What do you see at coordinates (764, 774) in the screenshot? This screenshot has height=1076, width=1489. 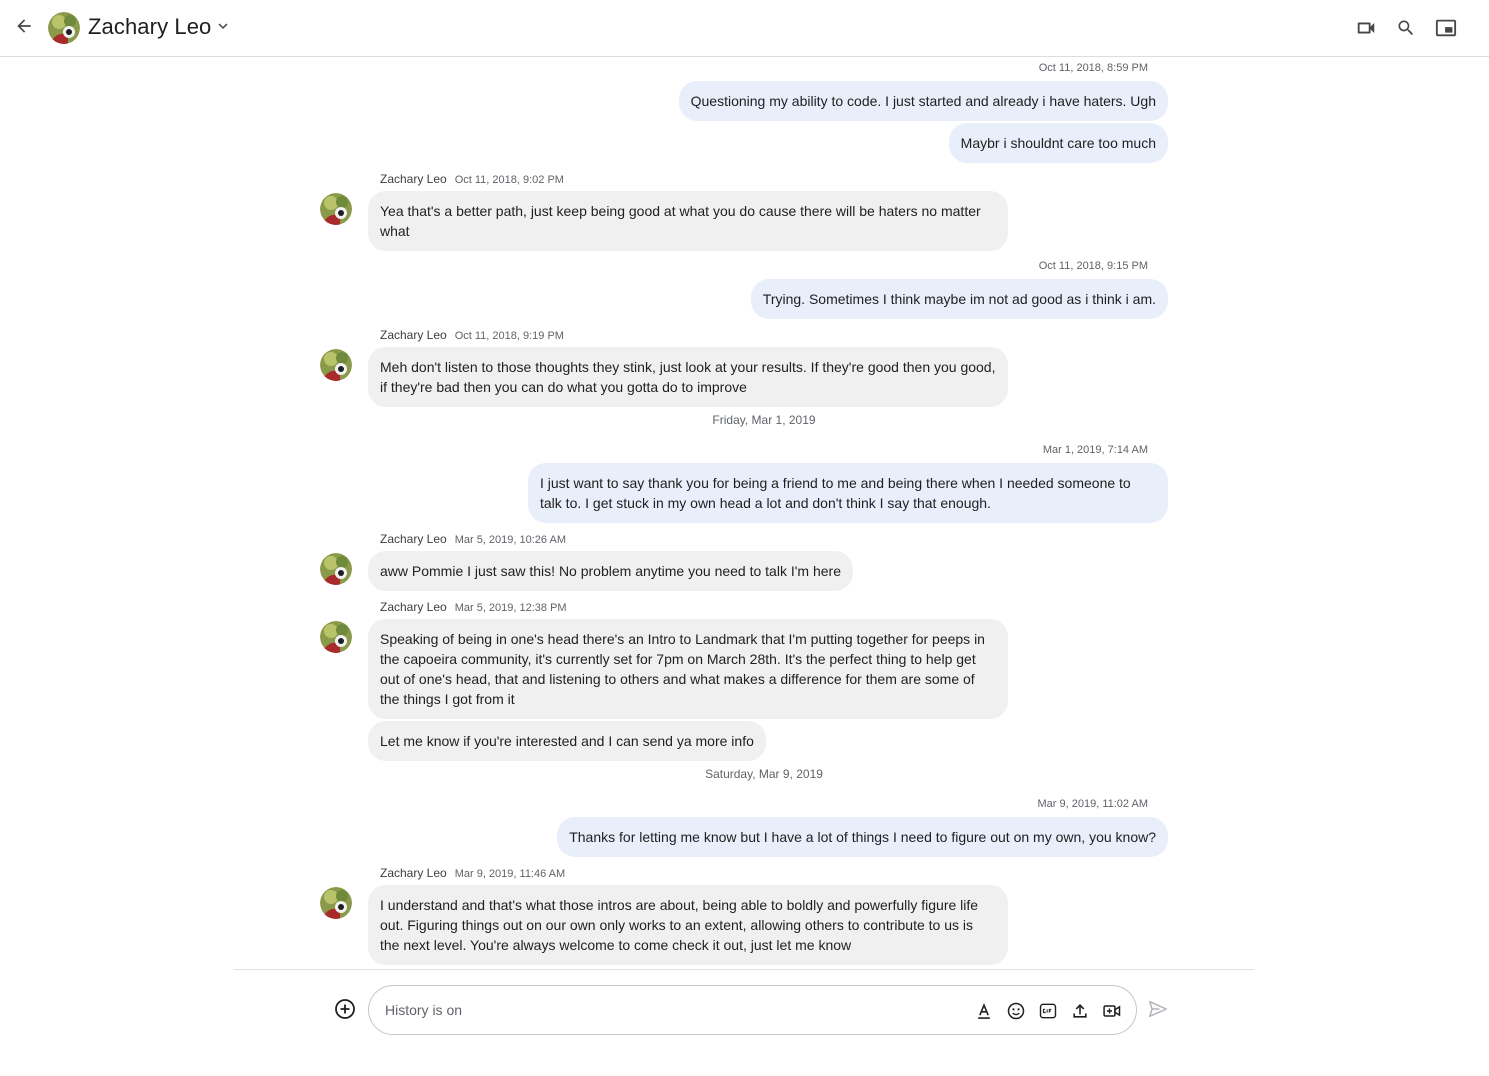 I see `date-separator: Saturday, Mar 9, 2019` at bounding box center [764, 774].